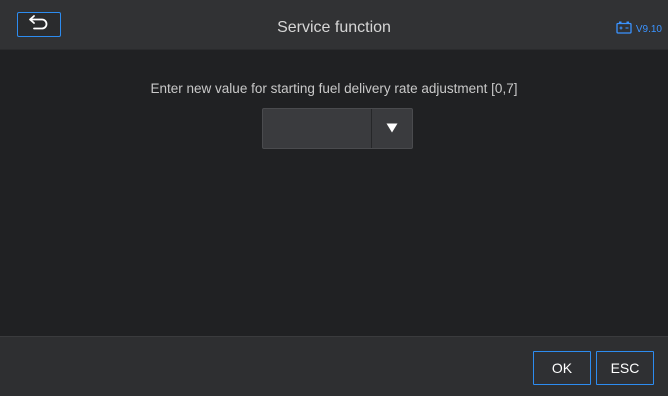 The width and height of the screenshot is (668, 396). I want to click on version-indicator: V9.10, so click(639, 29).